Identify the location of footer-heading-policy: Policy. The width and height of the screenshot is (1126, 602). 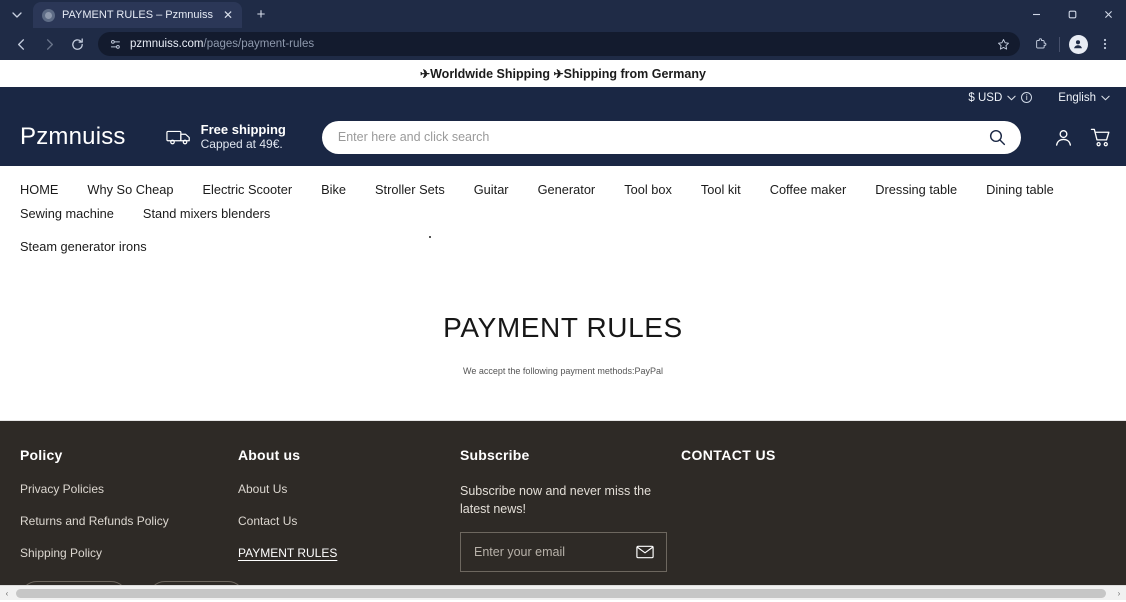
(41, 455).